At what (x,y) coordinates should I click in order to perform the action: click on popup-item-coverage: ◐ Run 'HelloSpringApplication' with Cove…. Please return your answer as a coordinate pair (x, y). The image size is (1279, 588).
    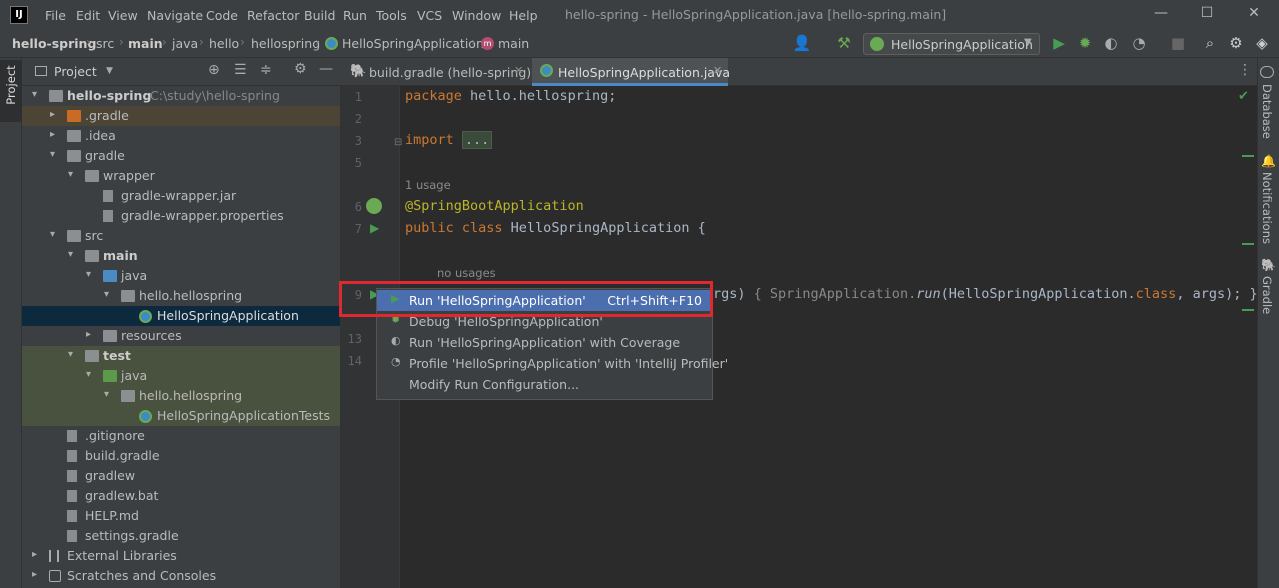
    Looking at the image, I should click on (544, 342).